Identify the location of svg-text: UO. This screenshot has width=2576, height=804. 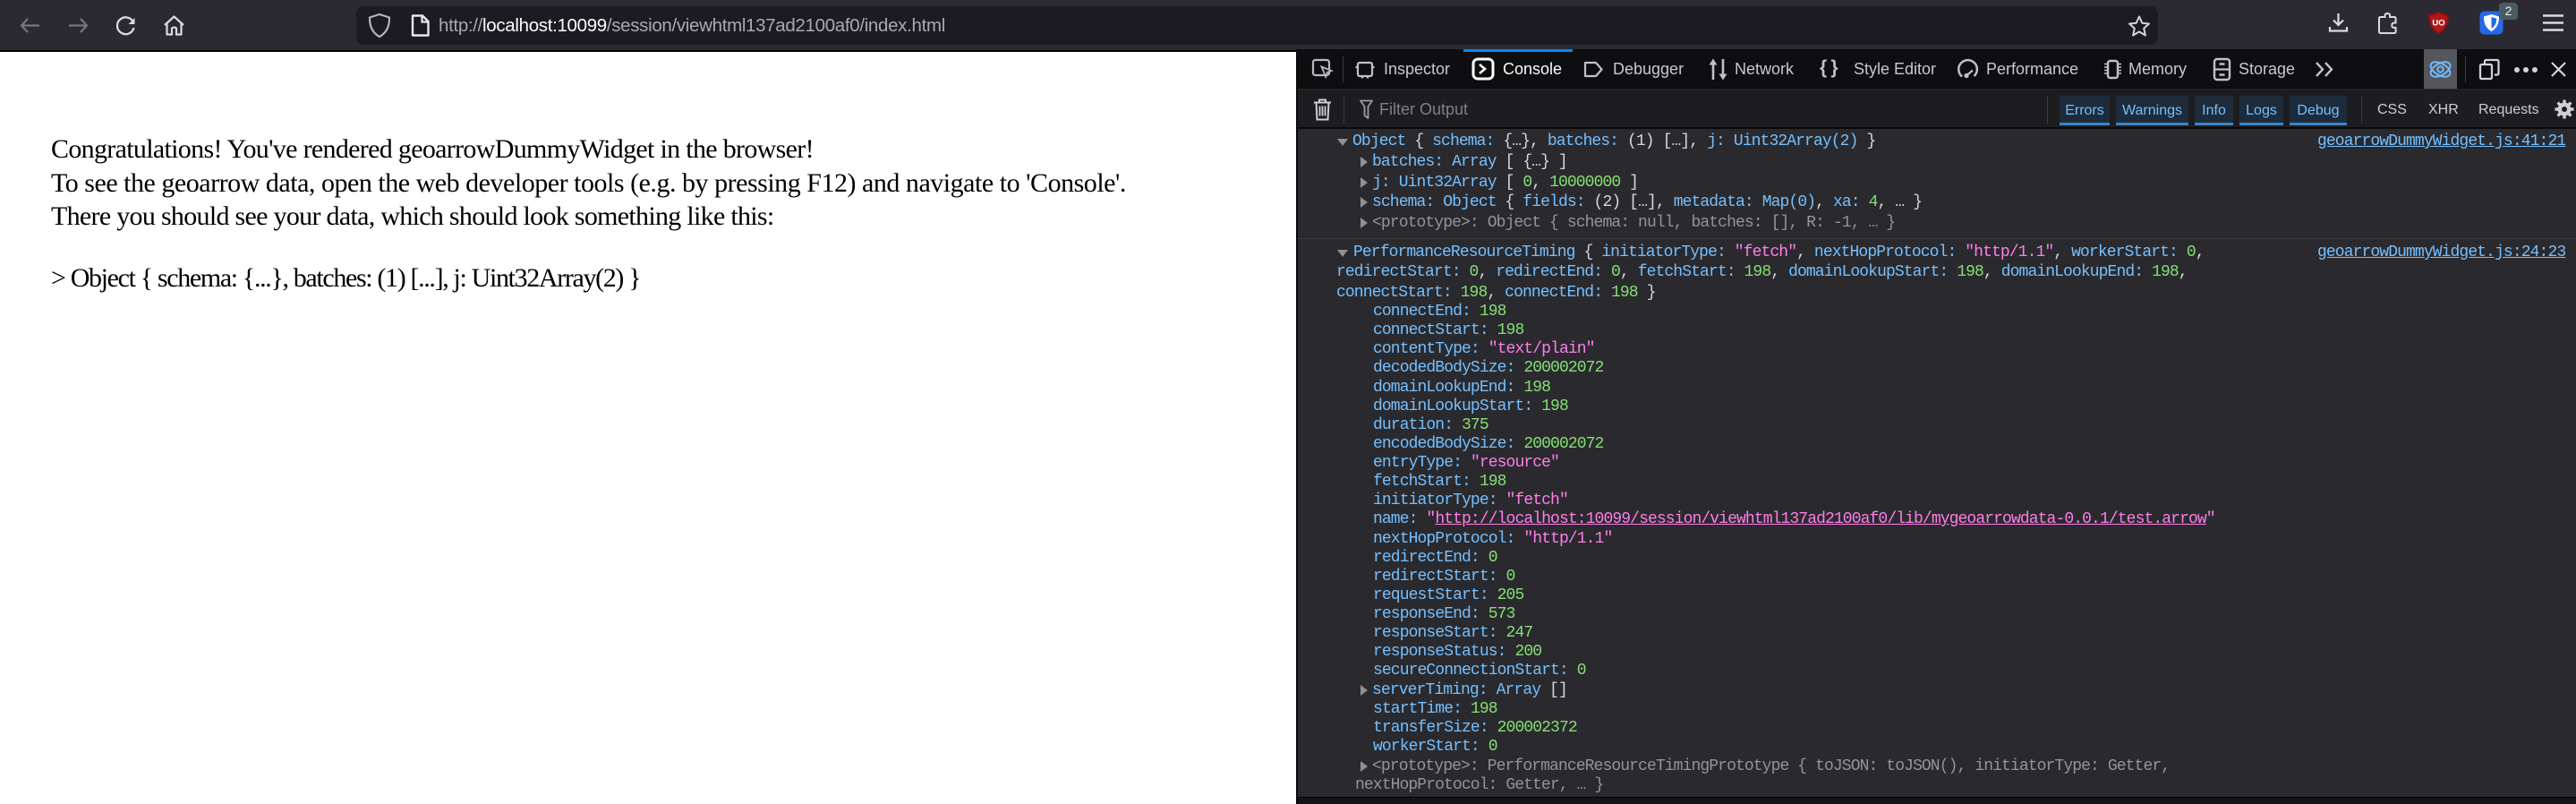
(2438, 24).